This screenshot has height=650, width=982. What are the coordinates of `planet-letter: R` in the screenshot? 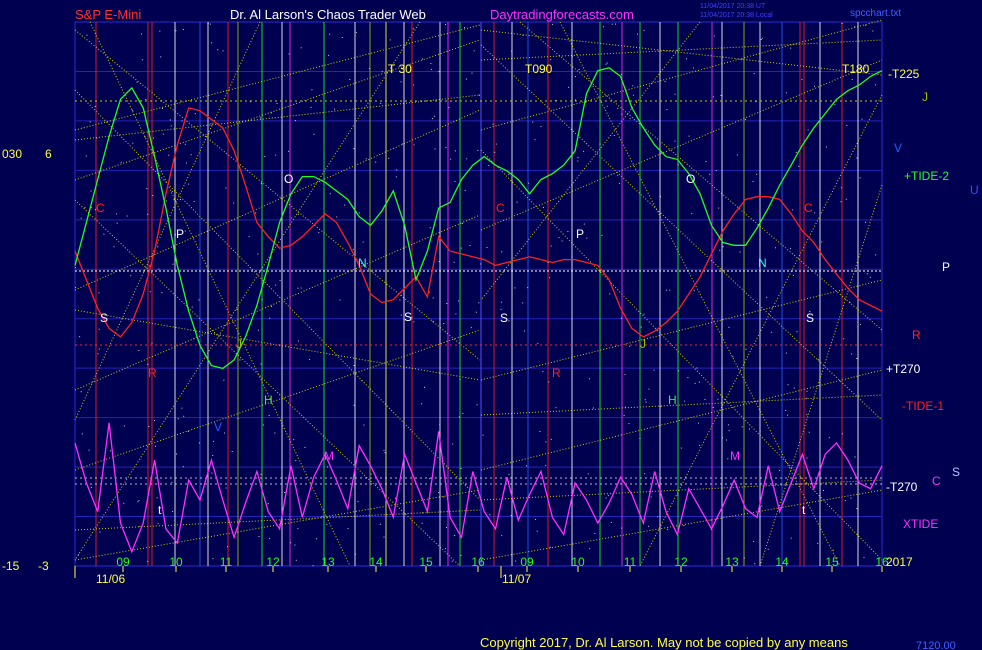 It's located at (152, 373).